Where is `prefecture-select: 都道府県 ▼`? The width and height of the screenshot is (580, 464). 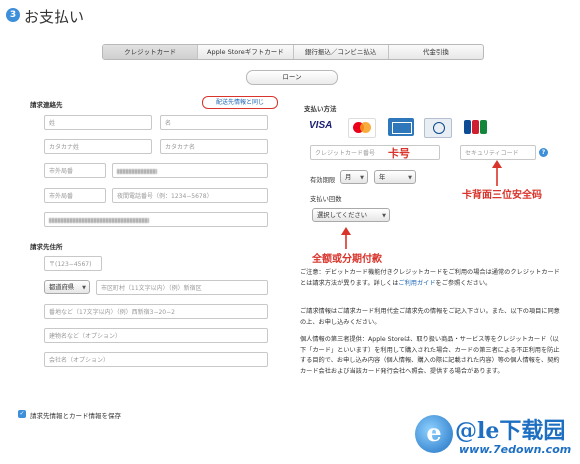 prefecture-select: 都道府県 ▼ is located at coordinates (67, 287).